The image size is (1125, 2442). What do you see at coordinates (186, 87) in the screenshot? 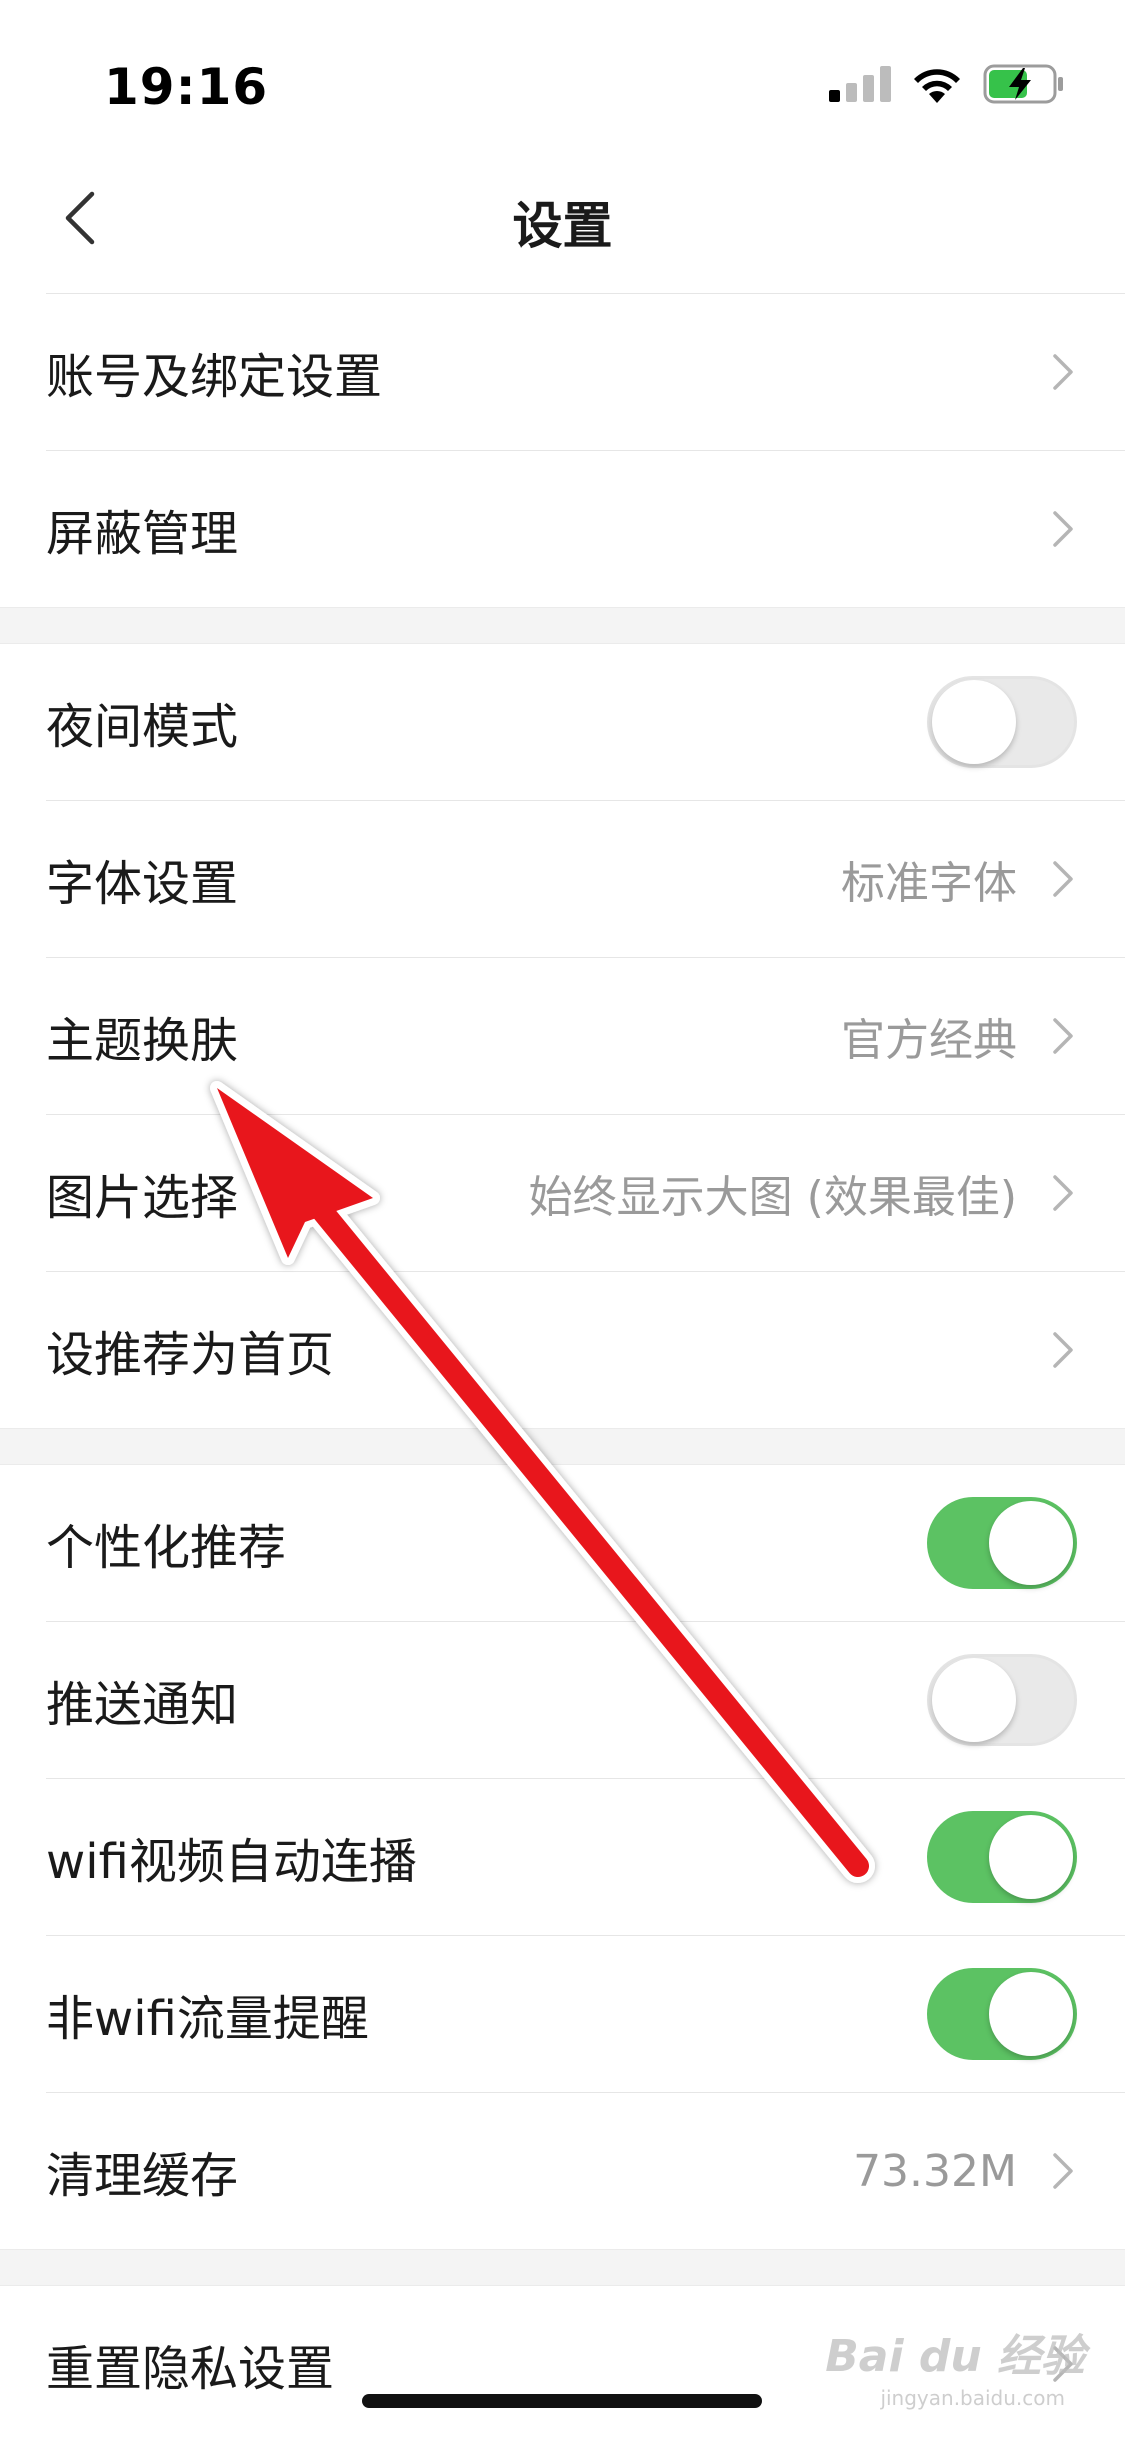
I see `status-time: 19:16` at bounding box center [186, 87].